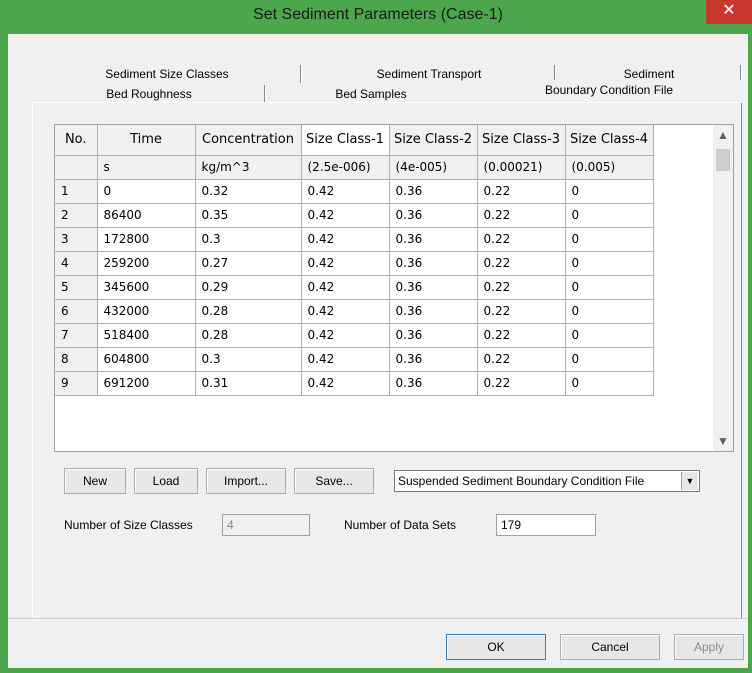 The width and height of the screenshot is (752, 673). Describe the element at coordinates (149, 94) in the screenshot. I see `tab-bed-roughness: Bed Roughness` at that location.